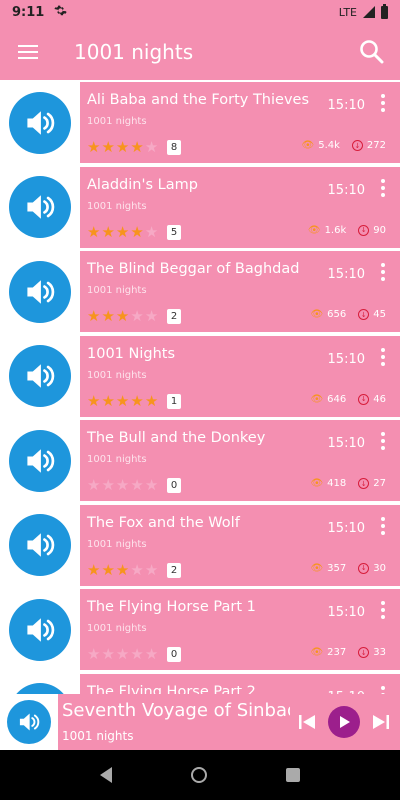  What do you see at coordinates (200, 722) in the screenshot?
I see `mini-player: Seventh Voyage of Sinbad 1001 nights` at bounding box center [200, 722].